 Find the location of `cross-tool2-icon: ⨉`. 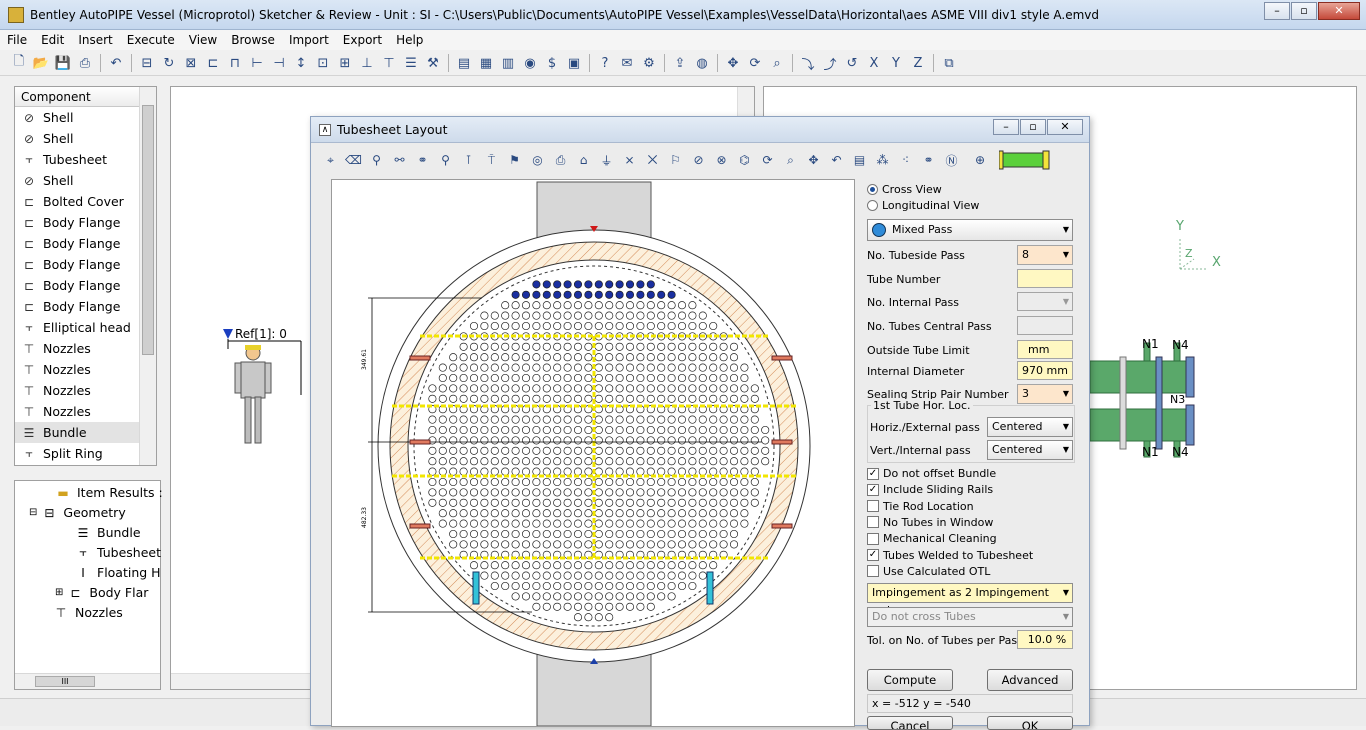

cross-tool2-icon: ⨉ is located at coordinates (652, 160).